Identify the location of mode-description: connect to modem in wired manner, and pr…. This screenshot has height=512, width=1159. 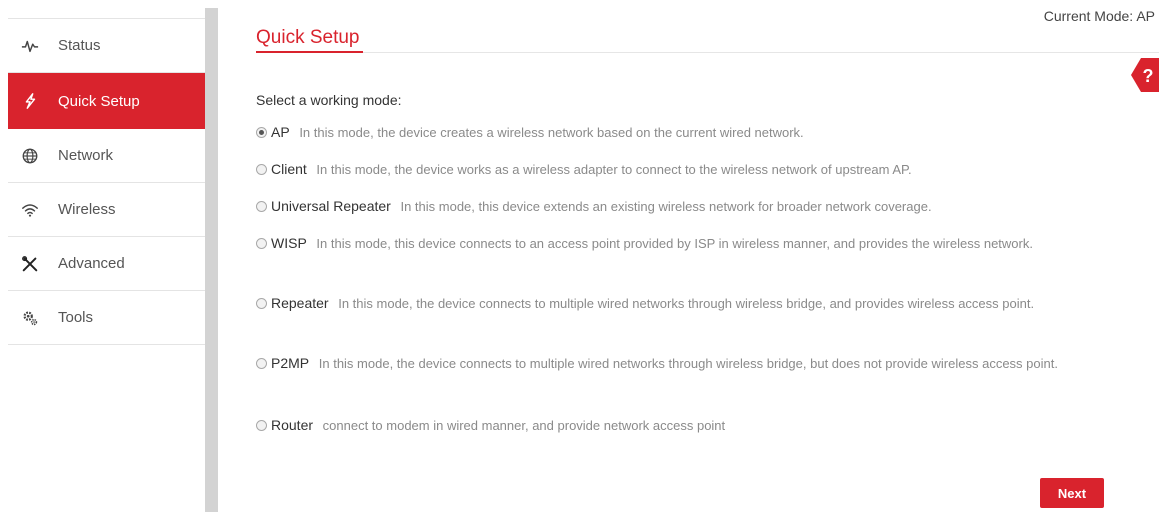
(524, 425).